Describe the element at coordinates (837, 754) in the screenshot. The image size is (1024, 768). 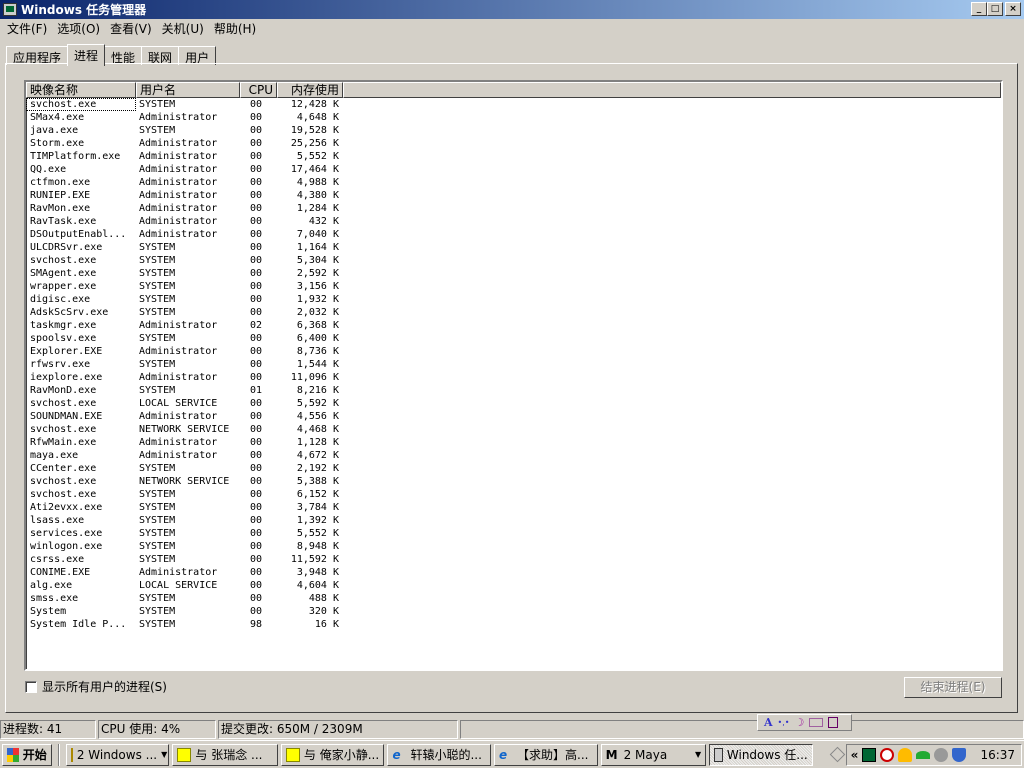
I see `quicklaunch-icon` at that location.